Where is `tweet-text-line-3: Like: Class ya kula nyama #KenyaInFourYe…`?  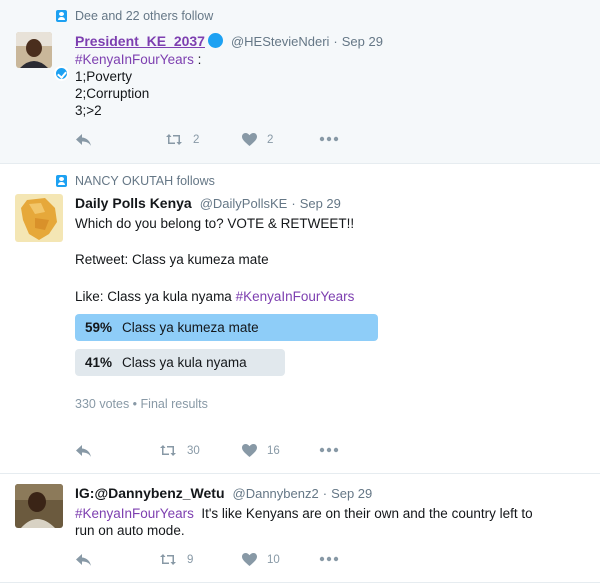 tweet-text-line-3: Like: Class ya kula nyama #KenyaInFourYe… is located at coordinates (214, 296).